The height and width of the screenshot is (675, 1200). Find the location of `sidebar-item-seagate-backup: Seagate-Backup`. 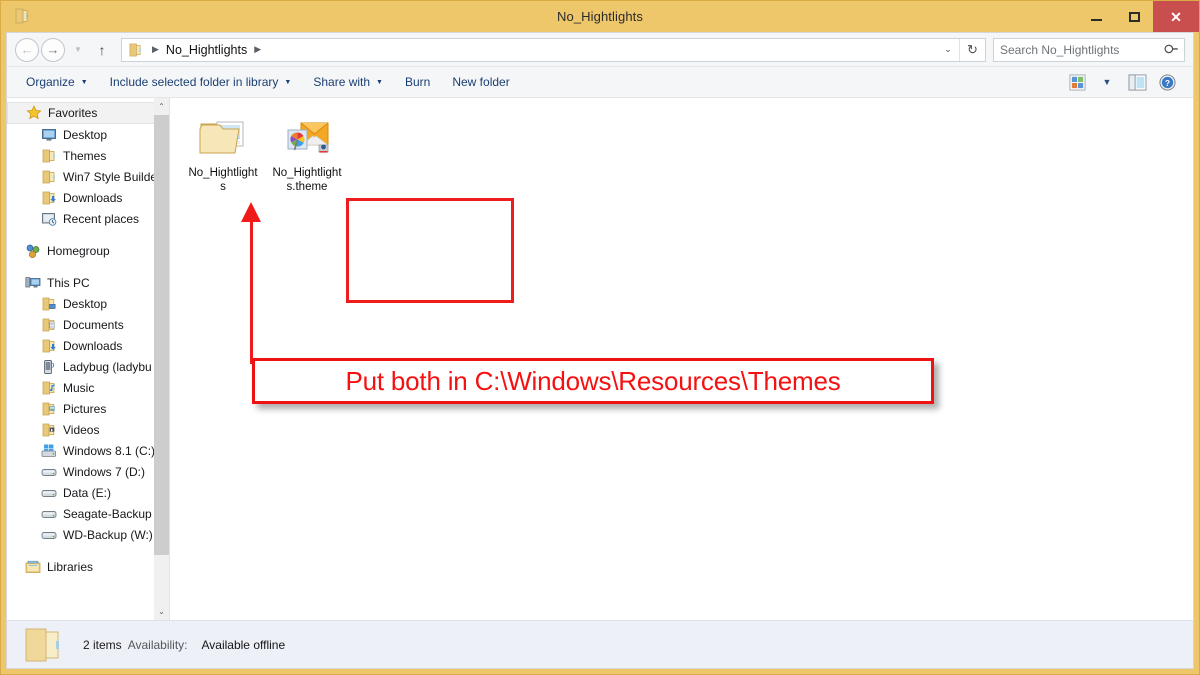

sidebar-item-seagate-backup: Seagate-Backup is located at coordinates (80, 513).